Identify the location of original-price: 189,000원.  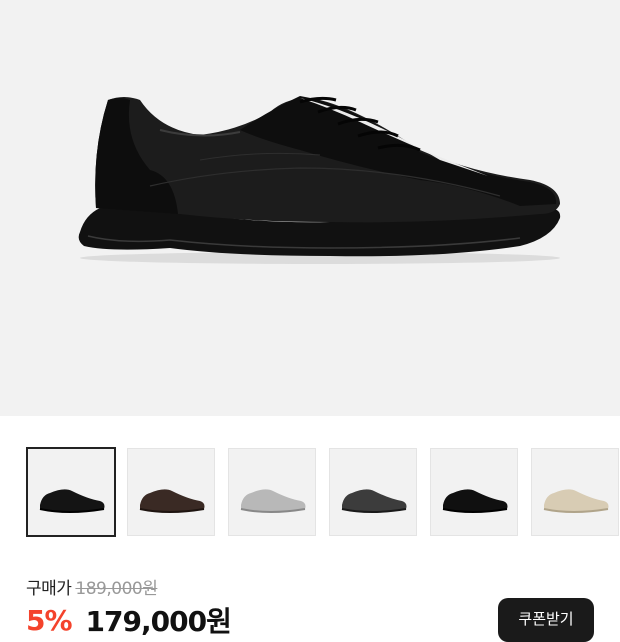
(116, 588).